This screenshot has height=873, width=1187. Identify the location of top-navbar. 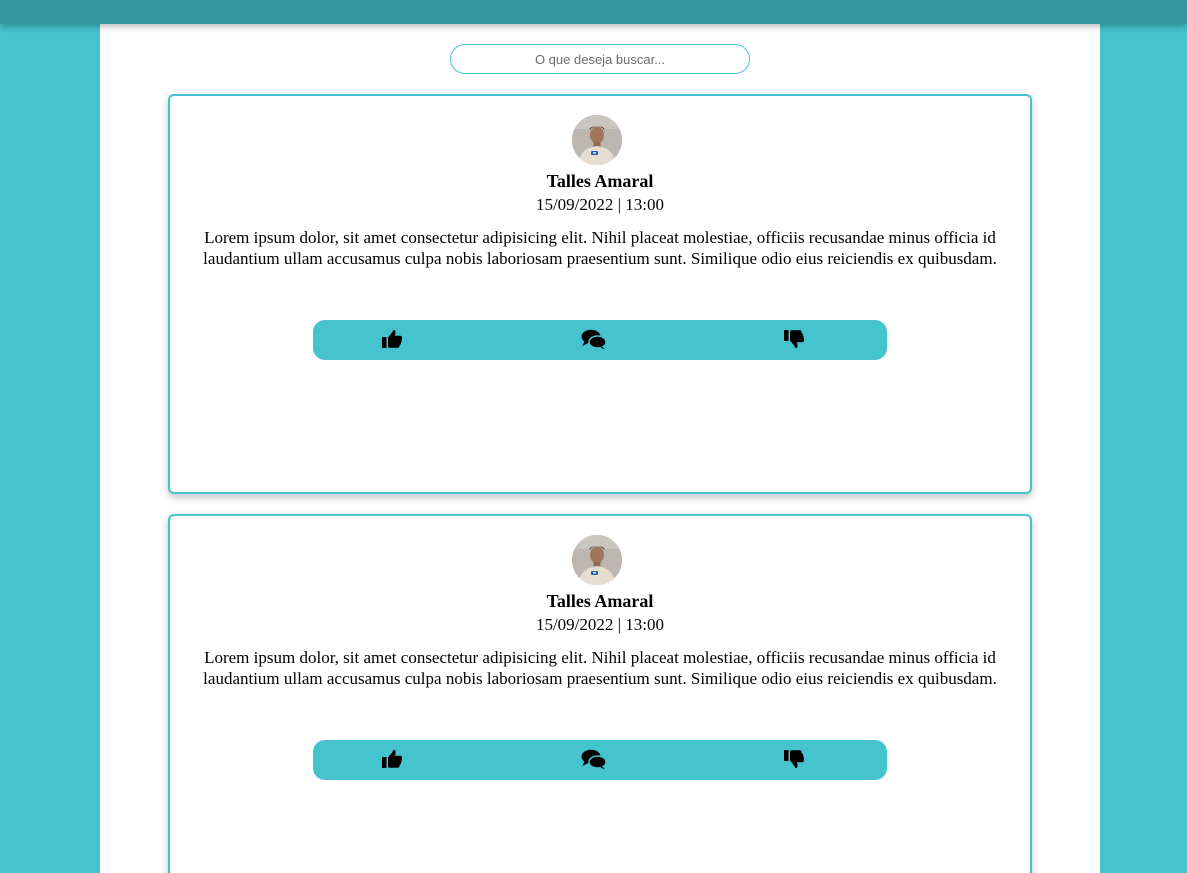
(593, 12).